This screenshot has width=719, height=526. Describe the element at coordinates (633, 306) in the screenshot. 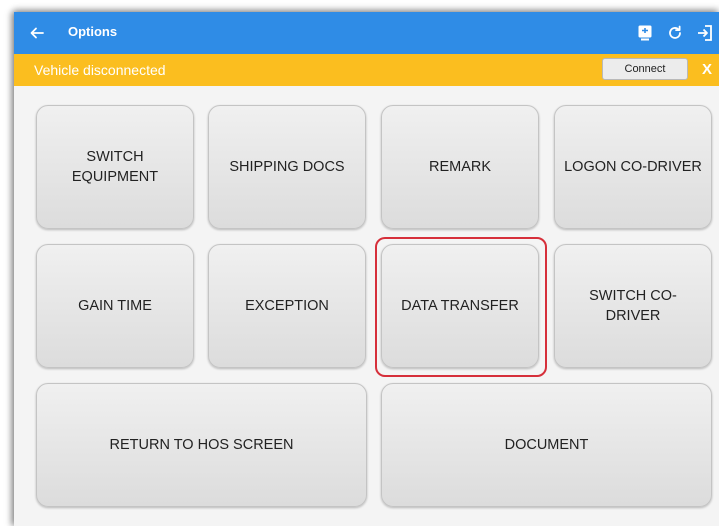

I see `switch-co-driver-button: SWITCH CO-DRIVER` at that location.